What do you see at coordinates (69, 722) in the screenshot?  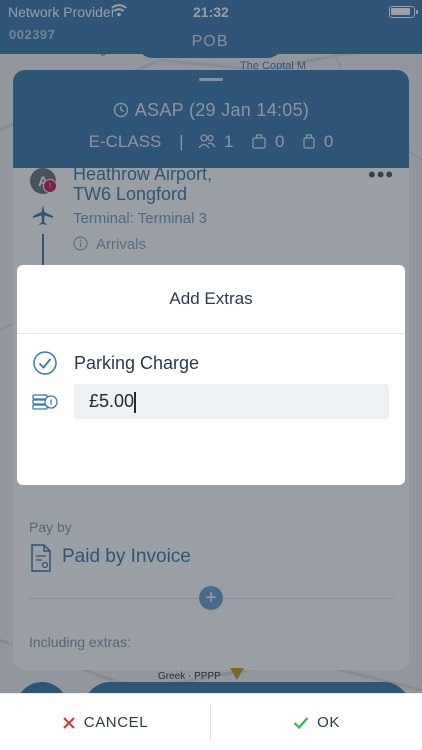 I see `close-icon` at bounding box center [69, 722].